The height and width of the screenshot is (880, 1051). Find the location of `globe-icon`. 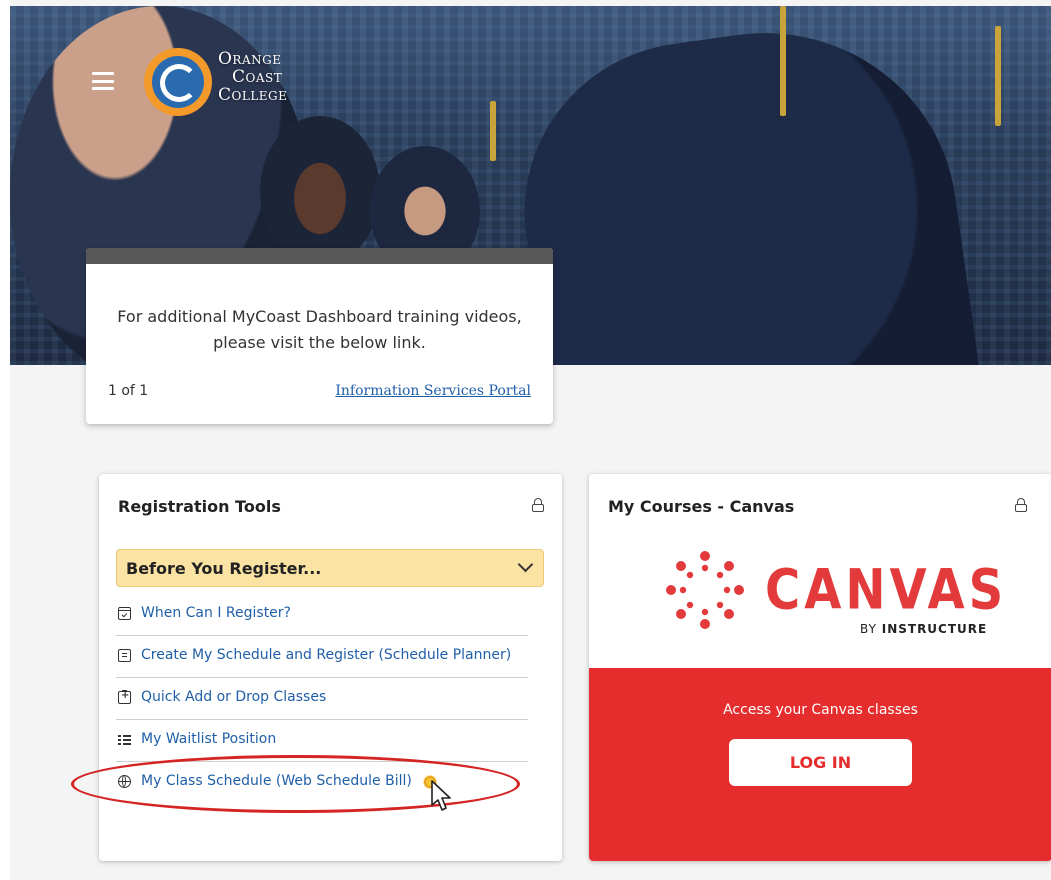

globe-icon is located at coordinates (124, 781).